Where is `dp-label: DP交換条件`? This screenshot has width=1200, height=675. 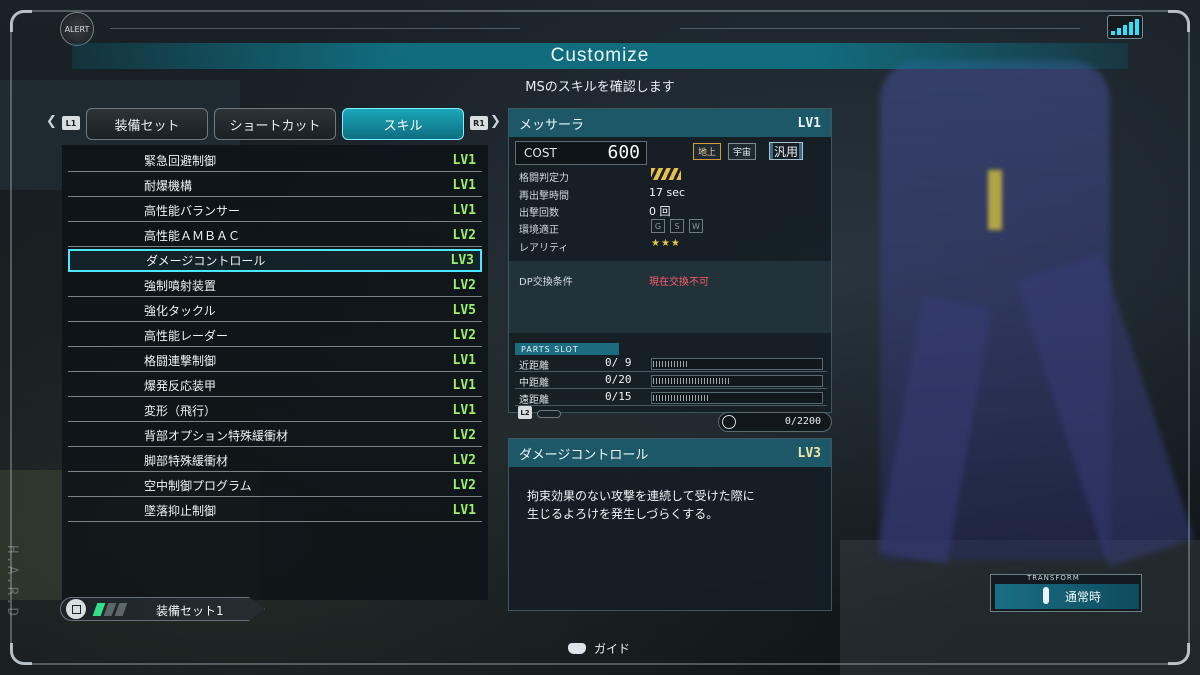 dp-label: DP交換条件 is located at coordinates (546, 282).